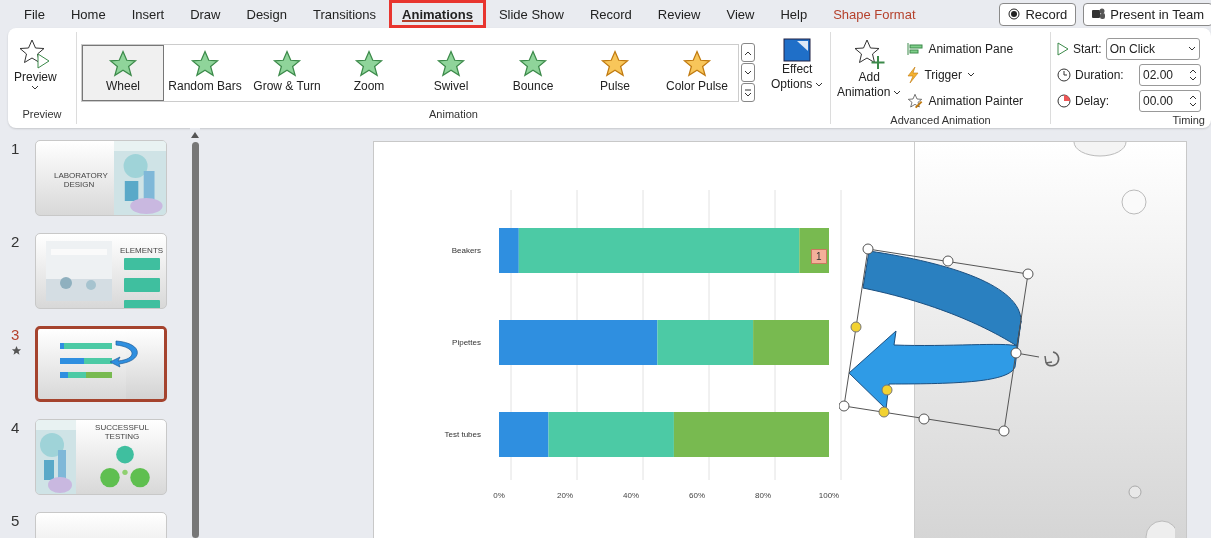  Describe the element at coordinates (101, 364) in the screenshot. I see `slide-thumbnail` at that location.